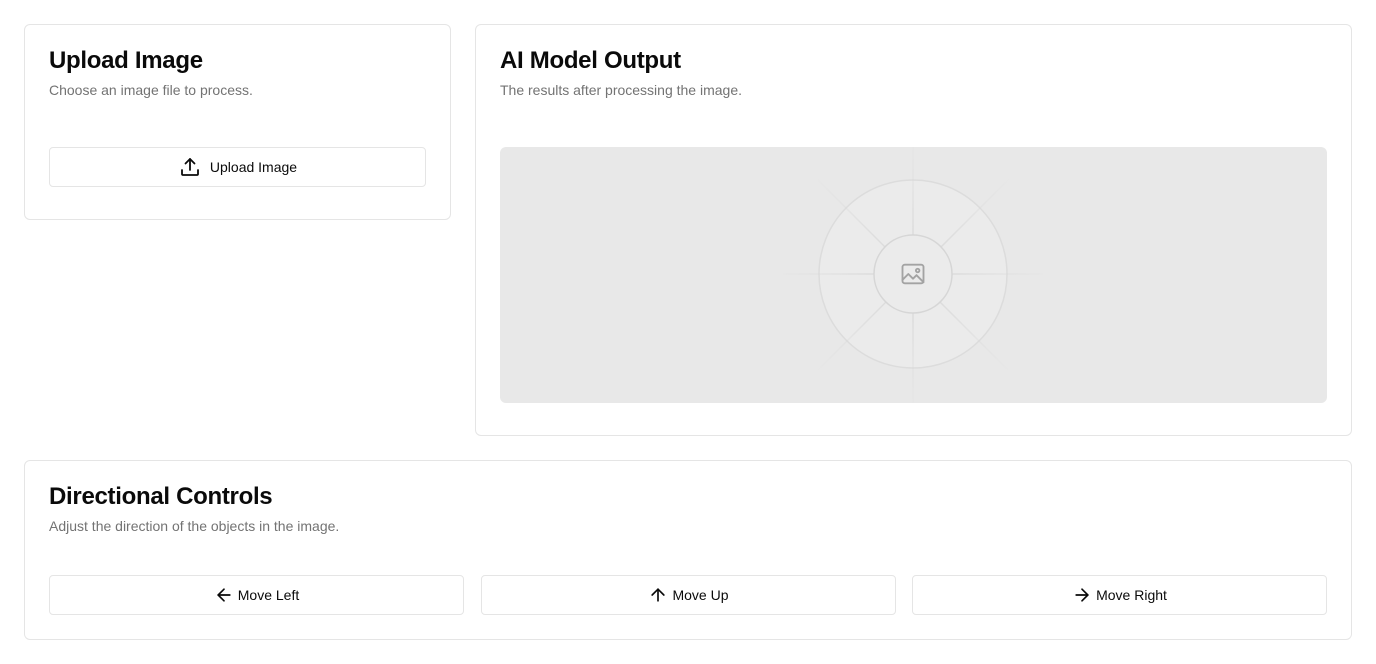 This screenshot has width=1376, height=664. Describe the element at coordinates (1082, 595) in the screenshot. I see `arrow-right-icon` at that location.